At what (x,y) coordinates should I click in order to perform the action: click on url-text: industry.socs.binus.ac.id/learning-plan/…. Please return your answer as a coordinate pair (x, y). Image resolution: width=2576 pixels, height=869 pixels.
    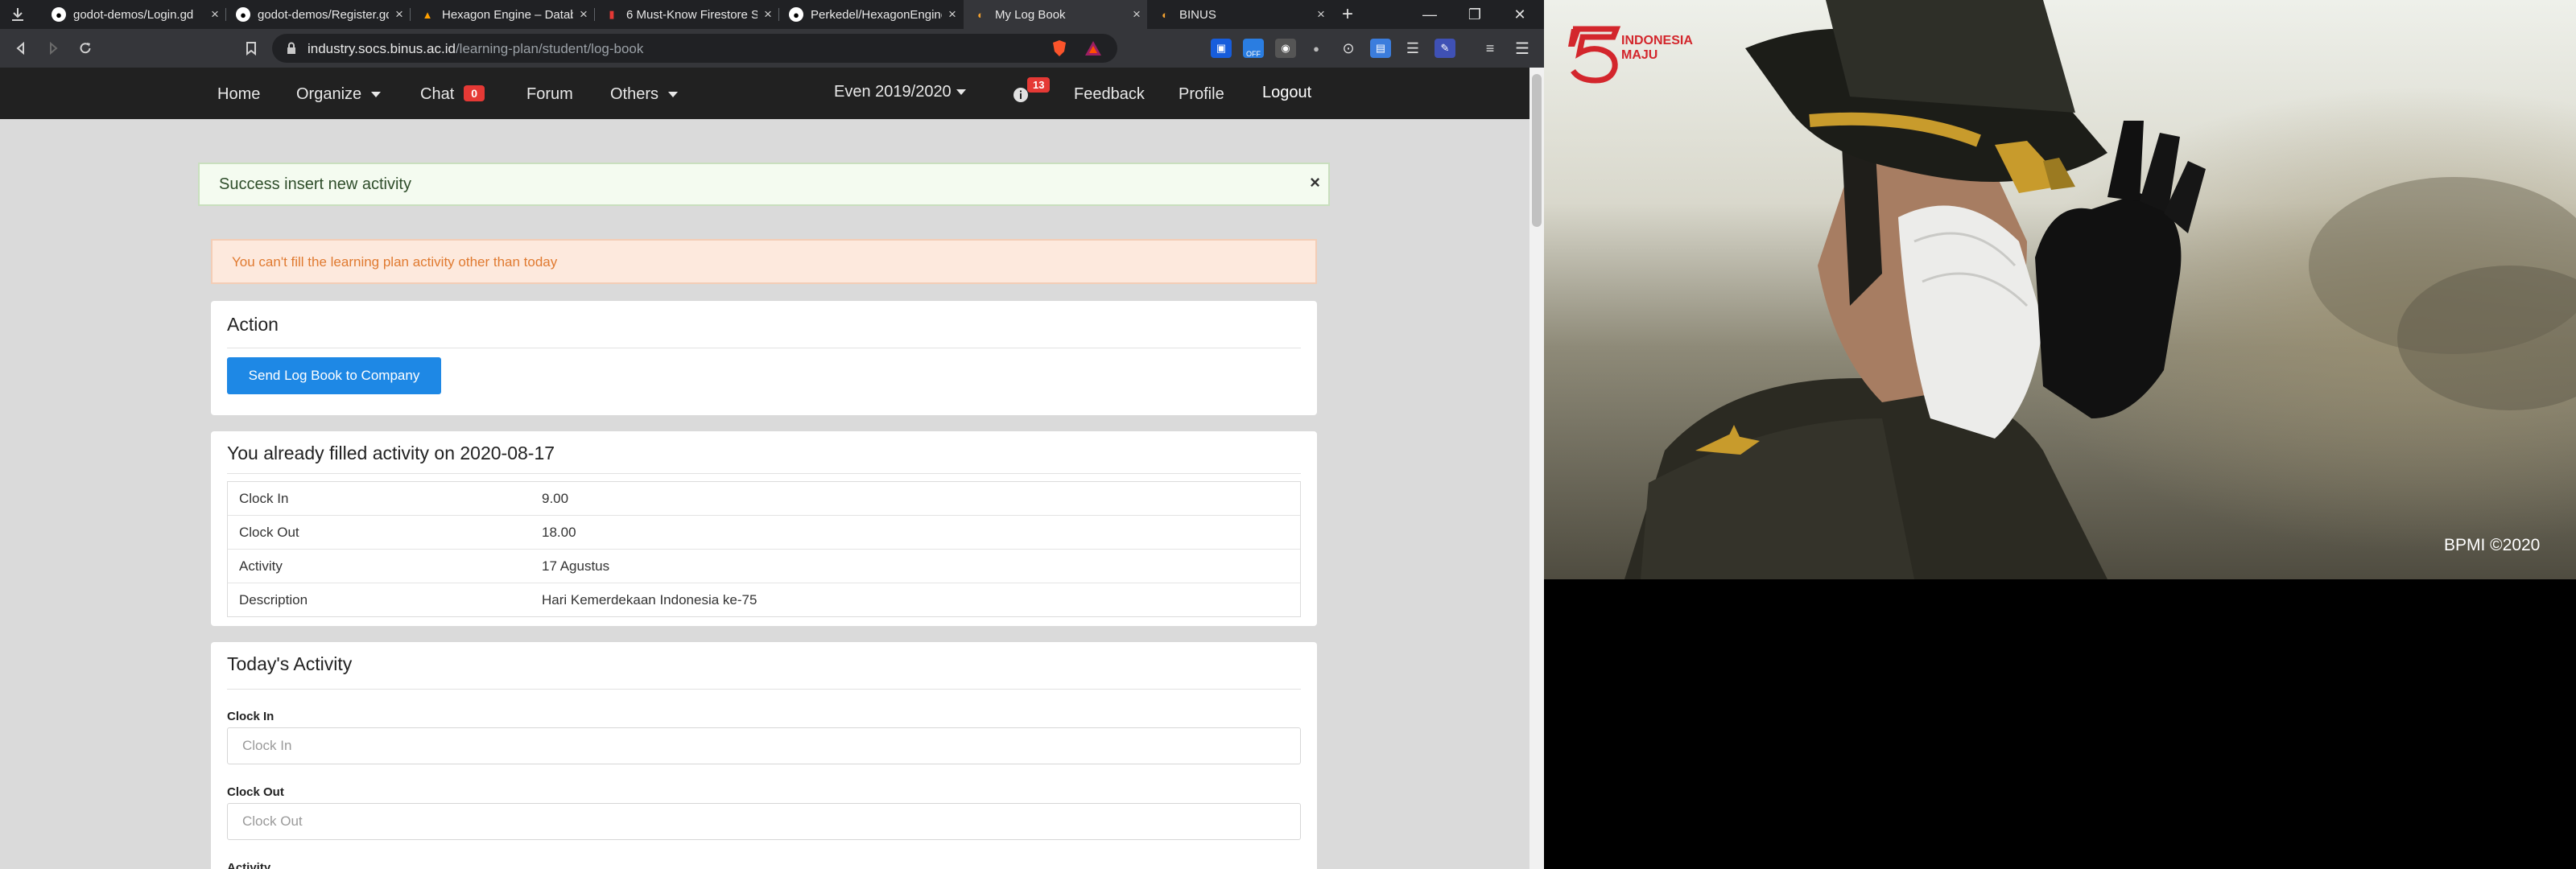
    Looking at the image, I should click on (476, 48).